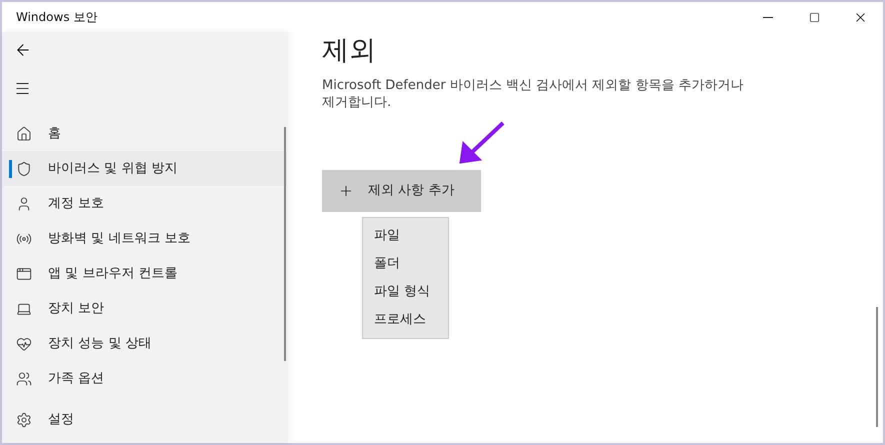 This screenshot has height=445, width=885. I want to click on add-exclusion-button: 제외 사항 추가, so click(401, 191).